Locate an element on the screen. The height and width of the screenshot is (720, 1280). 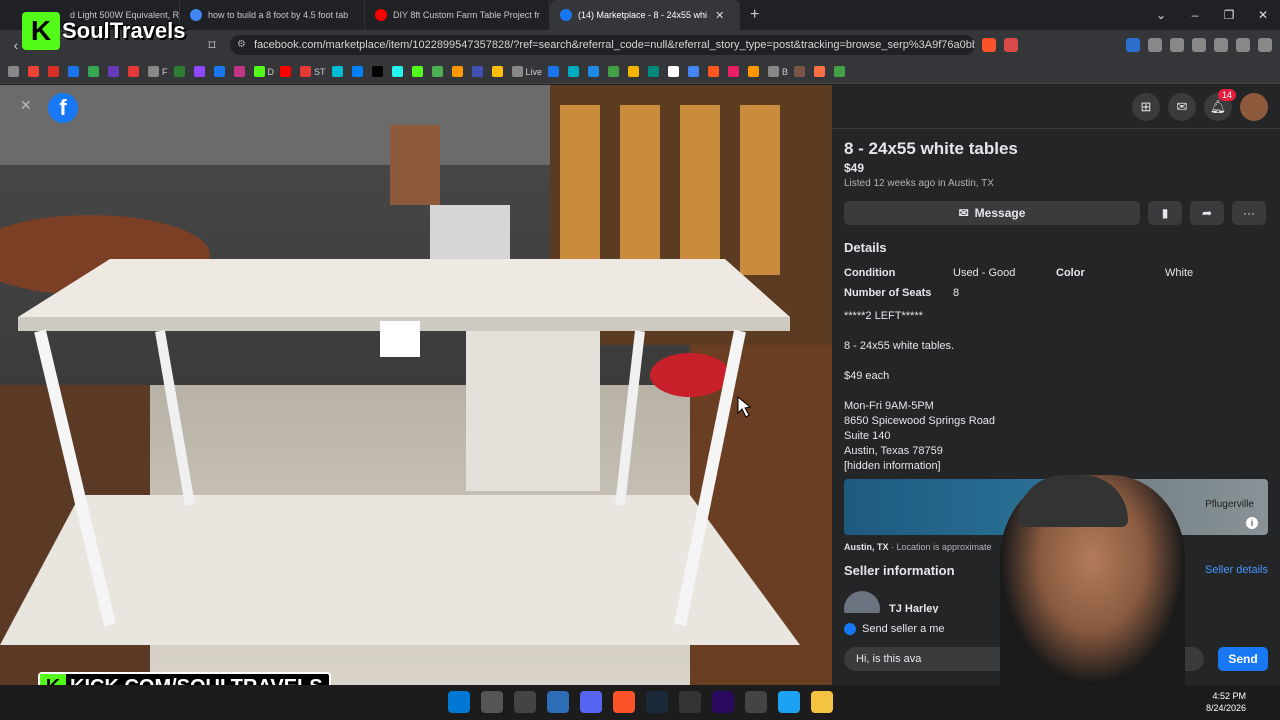
photos-icon is located at coordinates (558, 702).